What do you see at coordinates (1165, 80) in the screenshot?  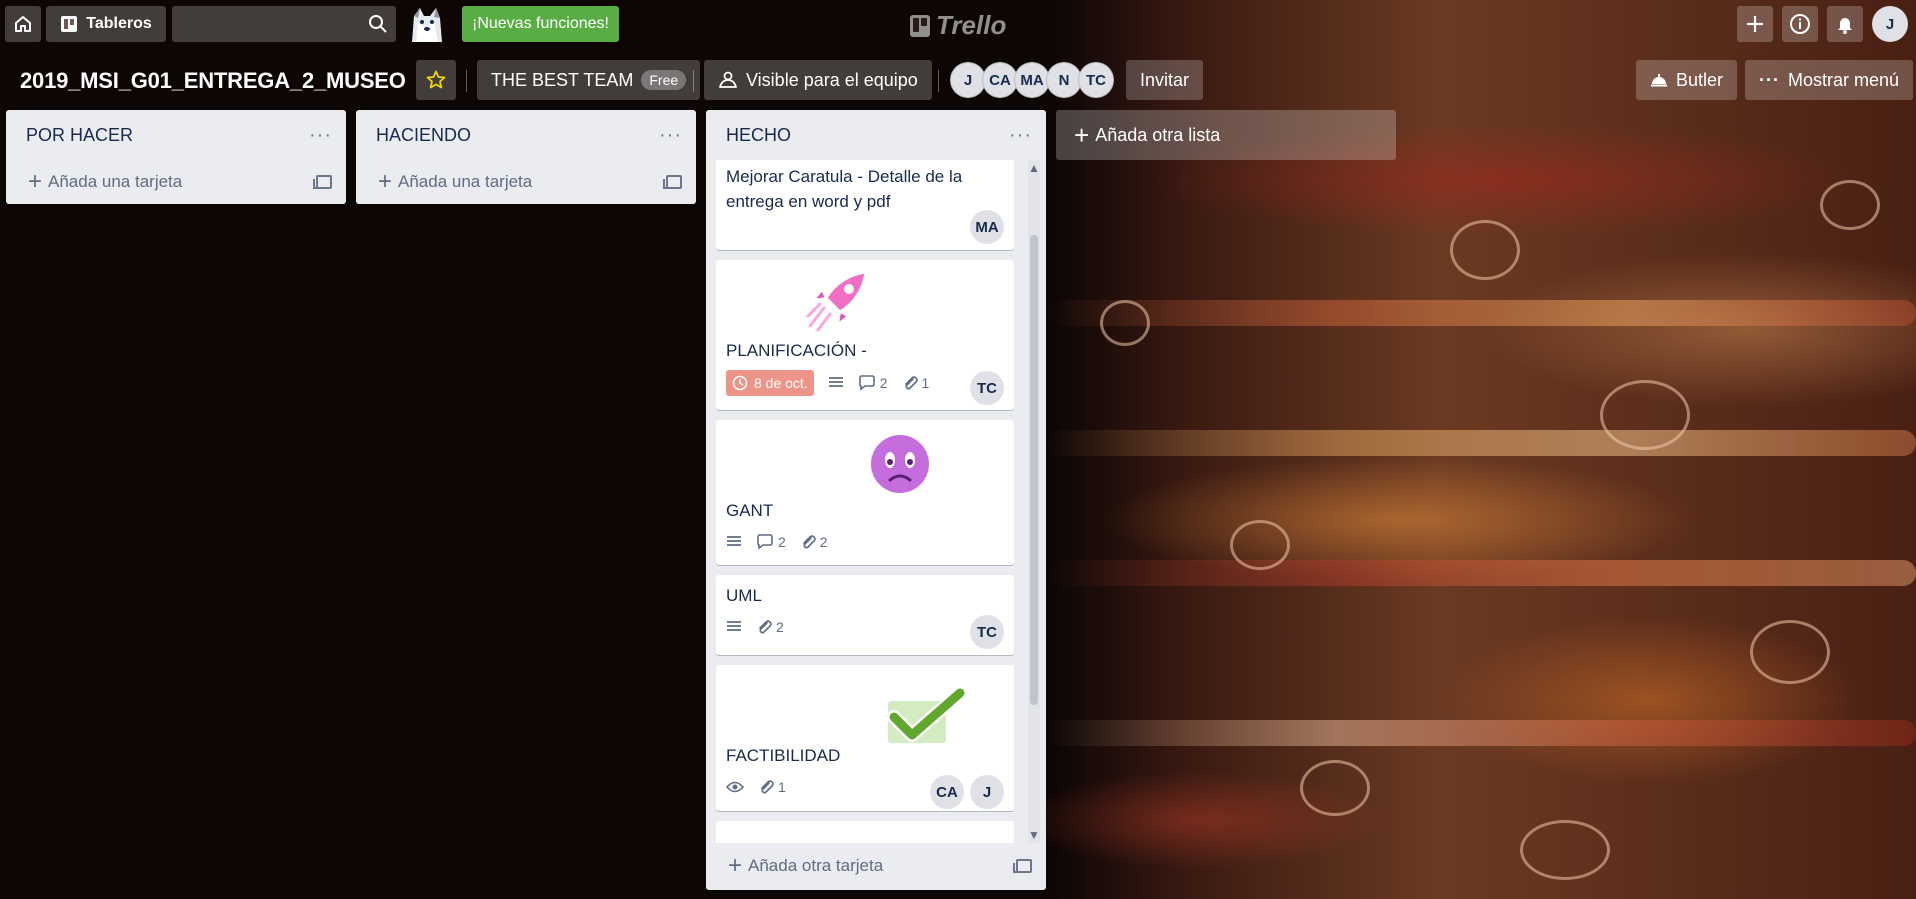 I see `invite-button: Invitar` at bounding box center [1165, 80].